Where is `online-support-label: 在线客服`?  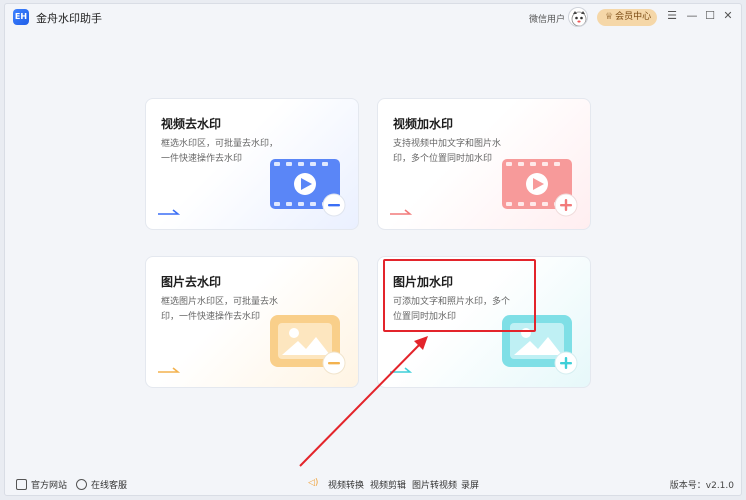
online-support-label: 在线客服 is located at coordinates (109, 486).